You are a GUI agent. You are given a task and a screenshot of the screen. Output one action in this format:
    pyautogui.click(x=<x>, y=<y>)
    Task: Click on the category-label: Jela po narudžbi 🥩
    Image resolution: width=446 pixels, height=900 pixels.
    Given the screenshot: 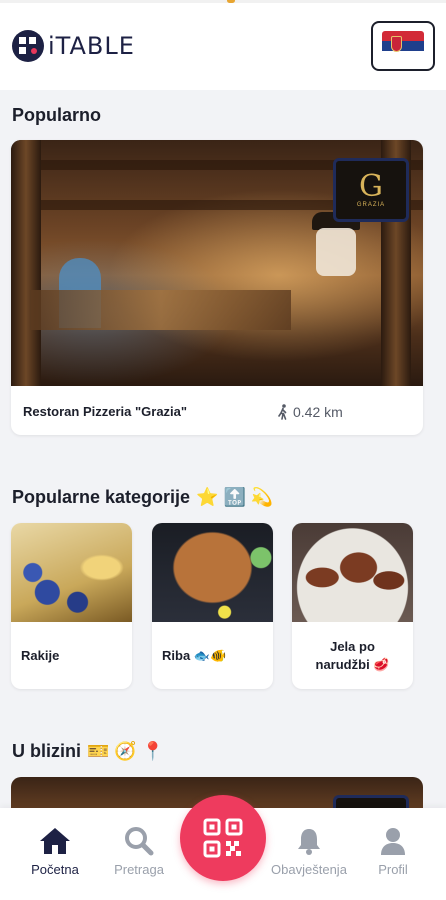 What is the action you would take?
    pyautogui.click(x=352, y=655)
    